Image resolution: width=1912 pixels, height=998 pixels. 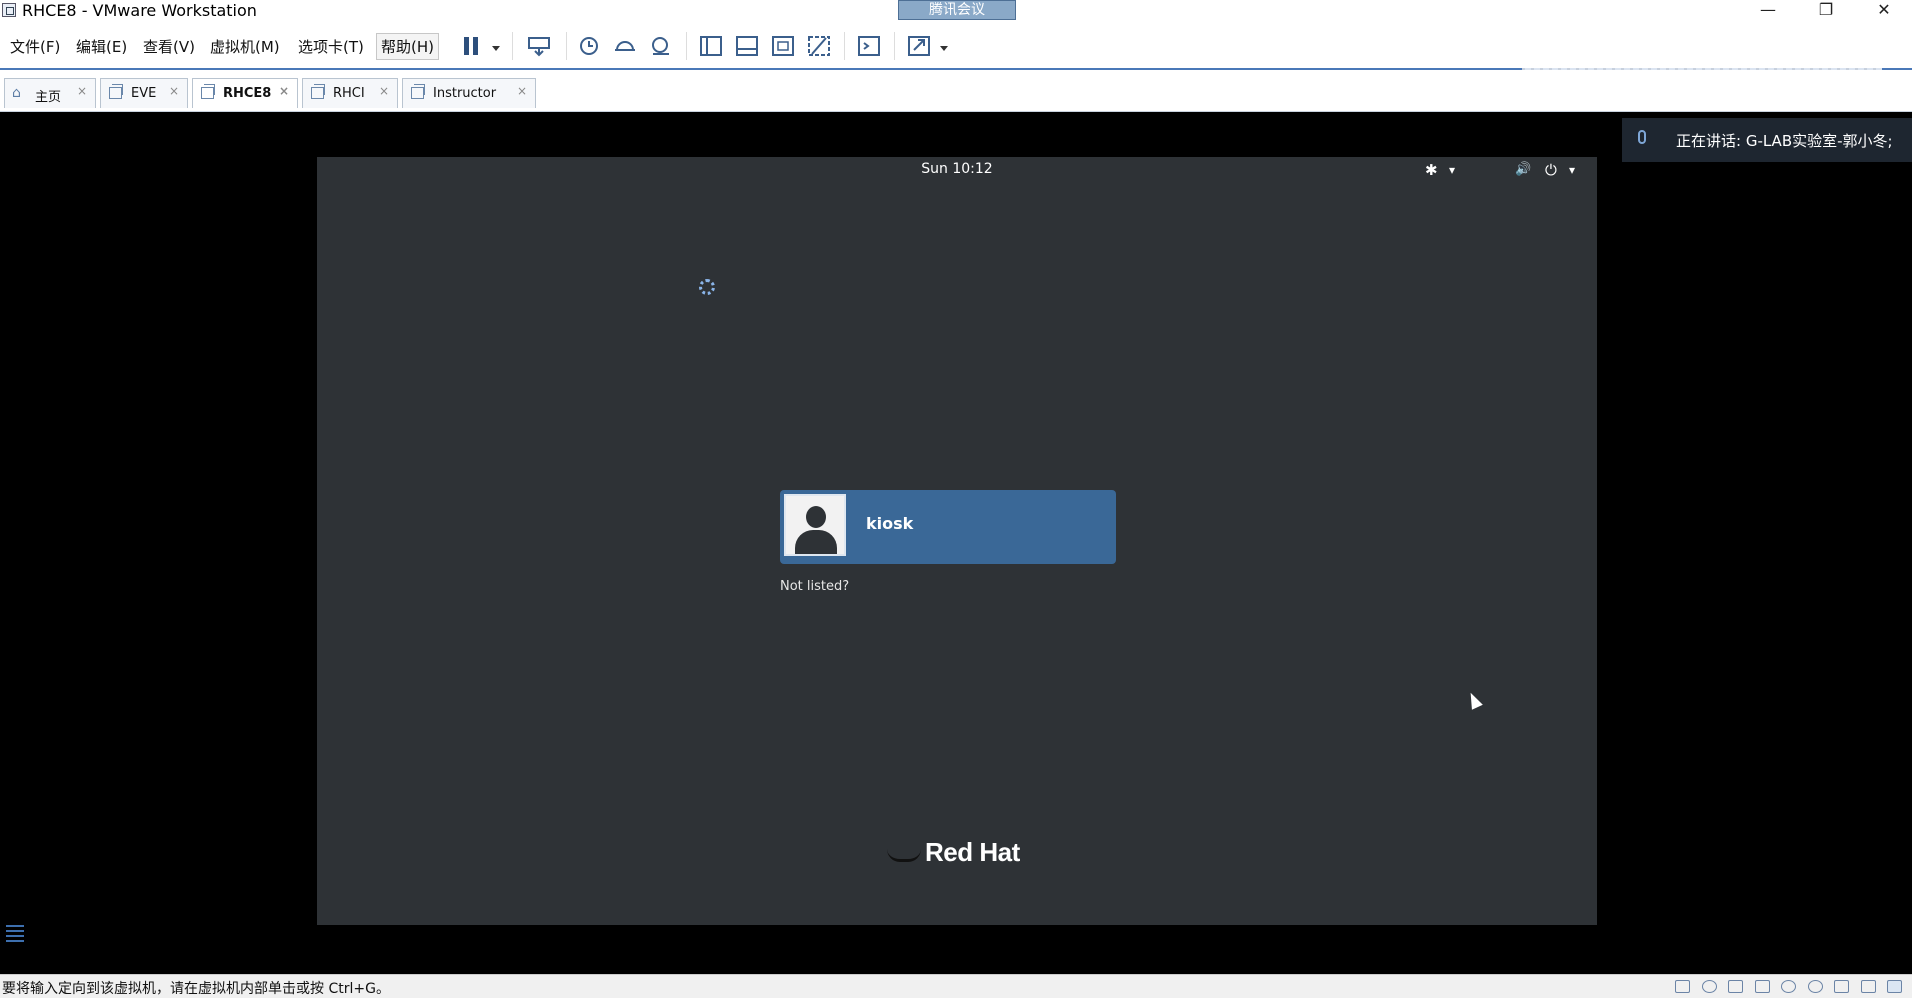 What do you see at coordinates (208, 91) in the screenshot?
I see `vm-running-icon` at bounding box center [208, 91].